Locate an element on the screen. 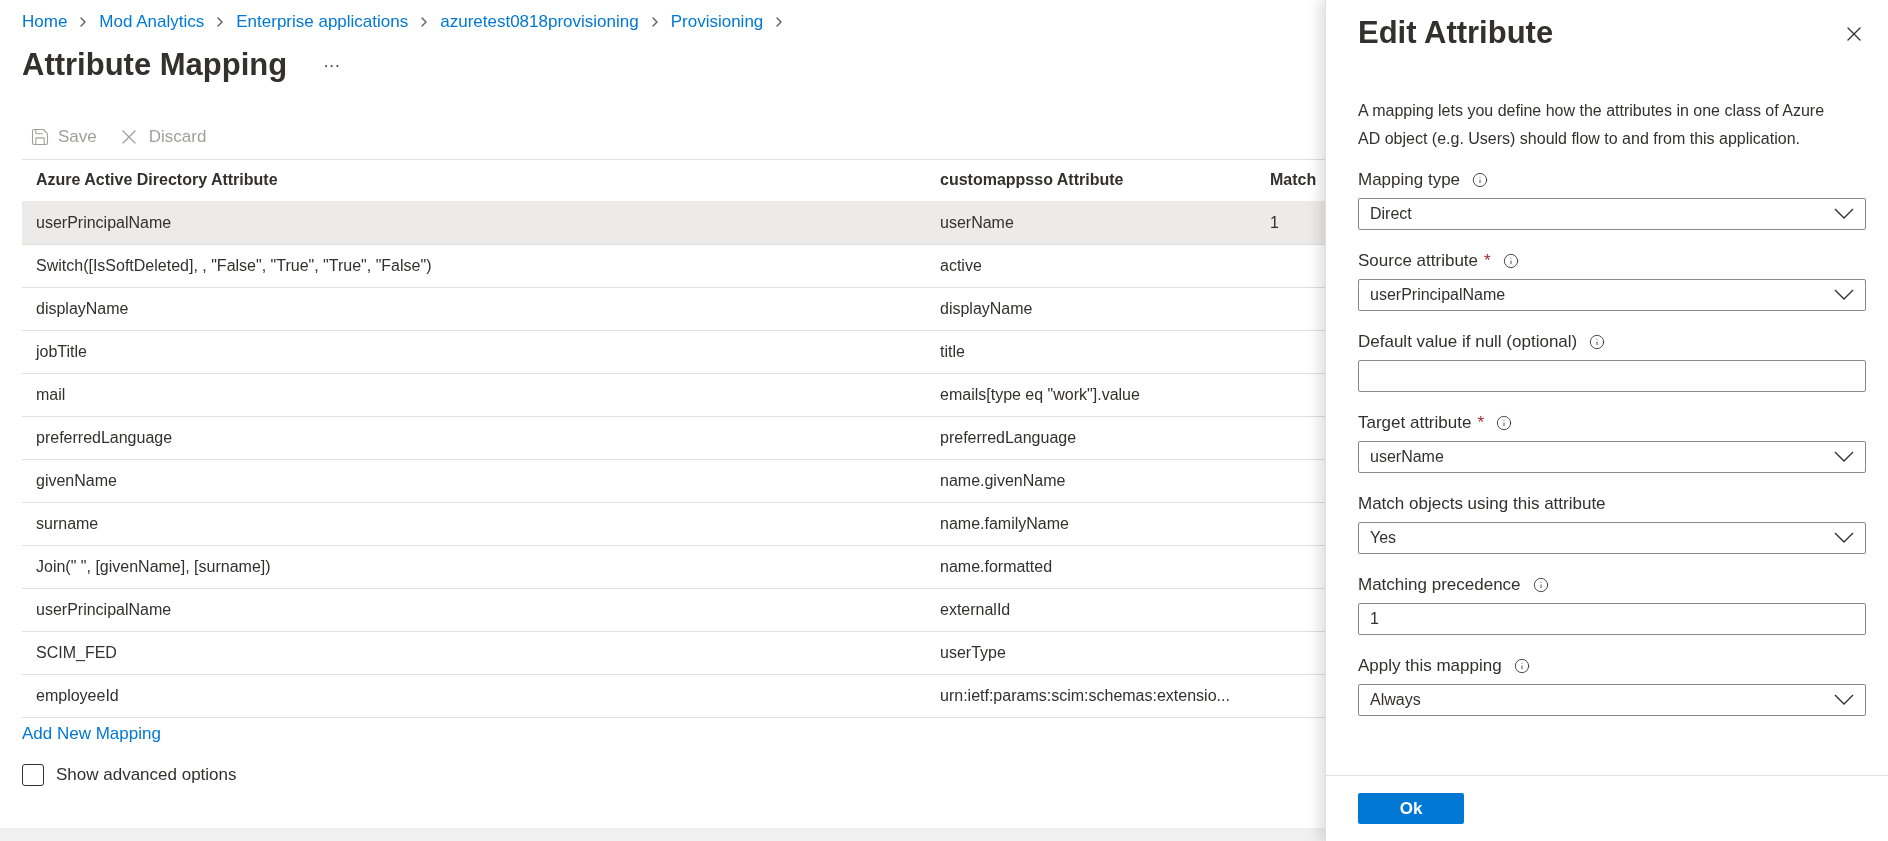  table-cell-text: name.familyName is located at coordinates (1004, 523).